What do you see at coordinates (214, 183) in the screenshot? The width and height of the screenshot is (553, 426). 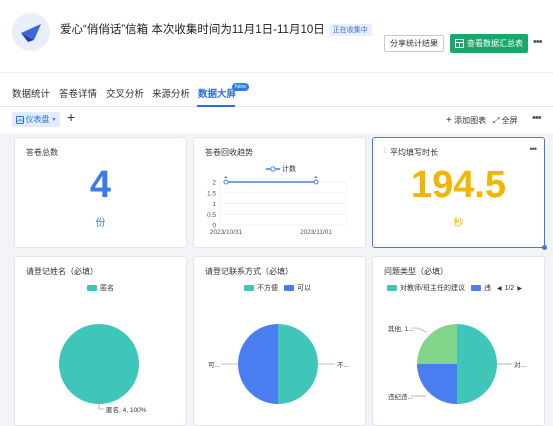 I see `y-tick-label: 2` at bounding box center [214, 183].